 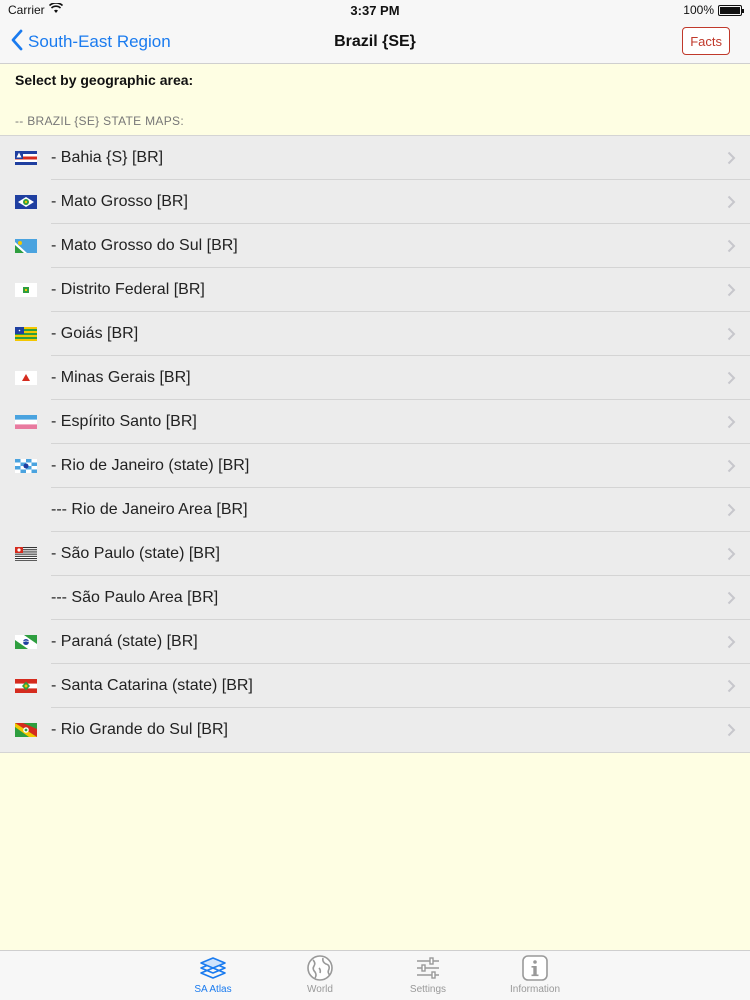 What do you see at coordinates (26, 422) in the screenshot?
I see `espirito-santo-flag-icon` at bounding box center [26, 422].